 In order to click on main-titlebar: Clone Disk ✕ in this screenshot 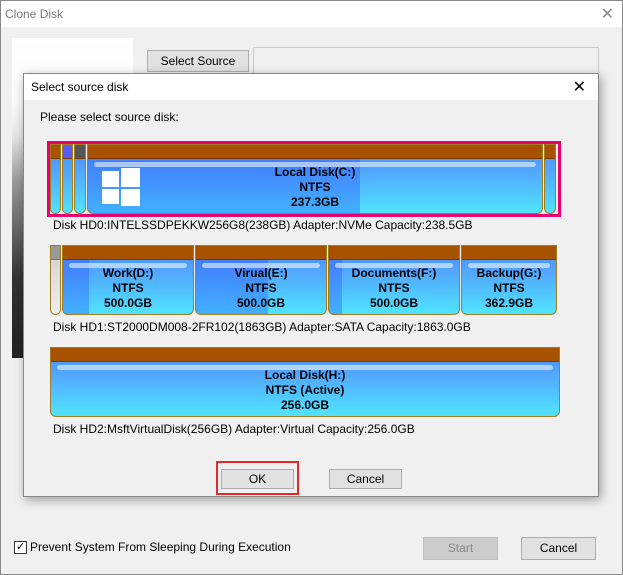, I will do `click(311, 14)`.